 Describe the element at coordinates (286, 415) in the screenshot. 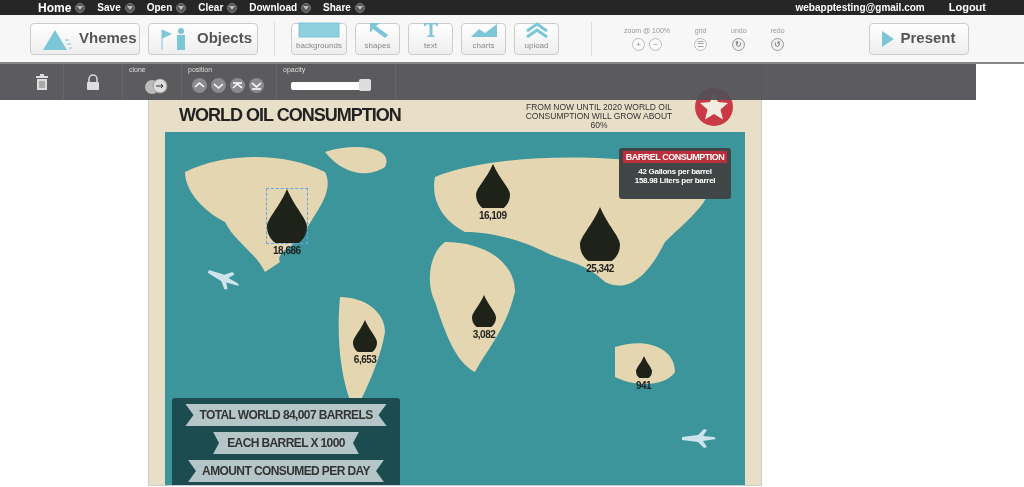

I see `ribbon-banner: TOTAL WORLD 84,007 BARRELS` at that location.